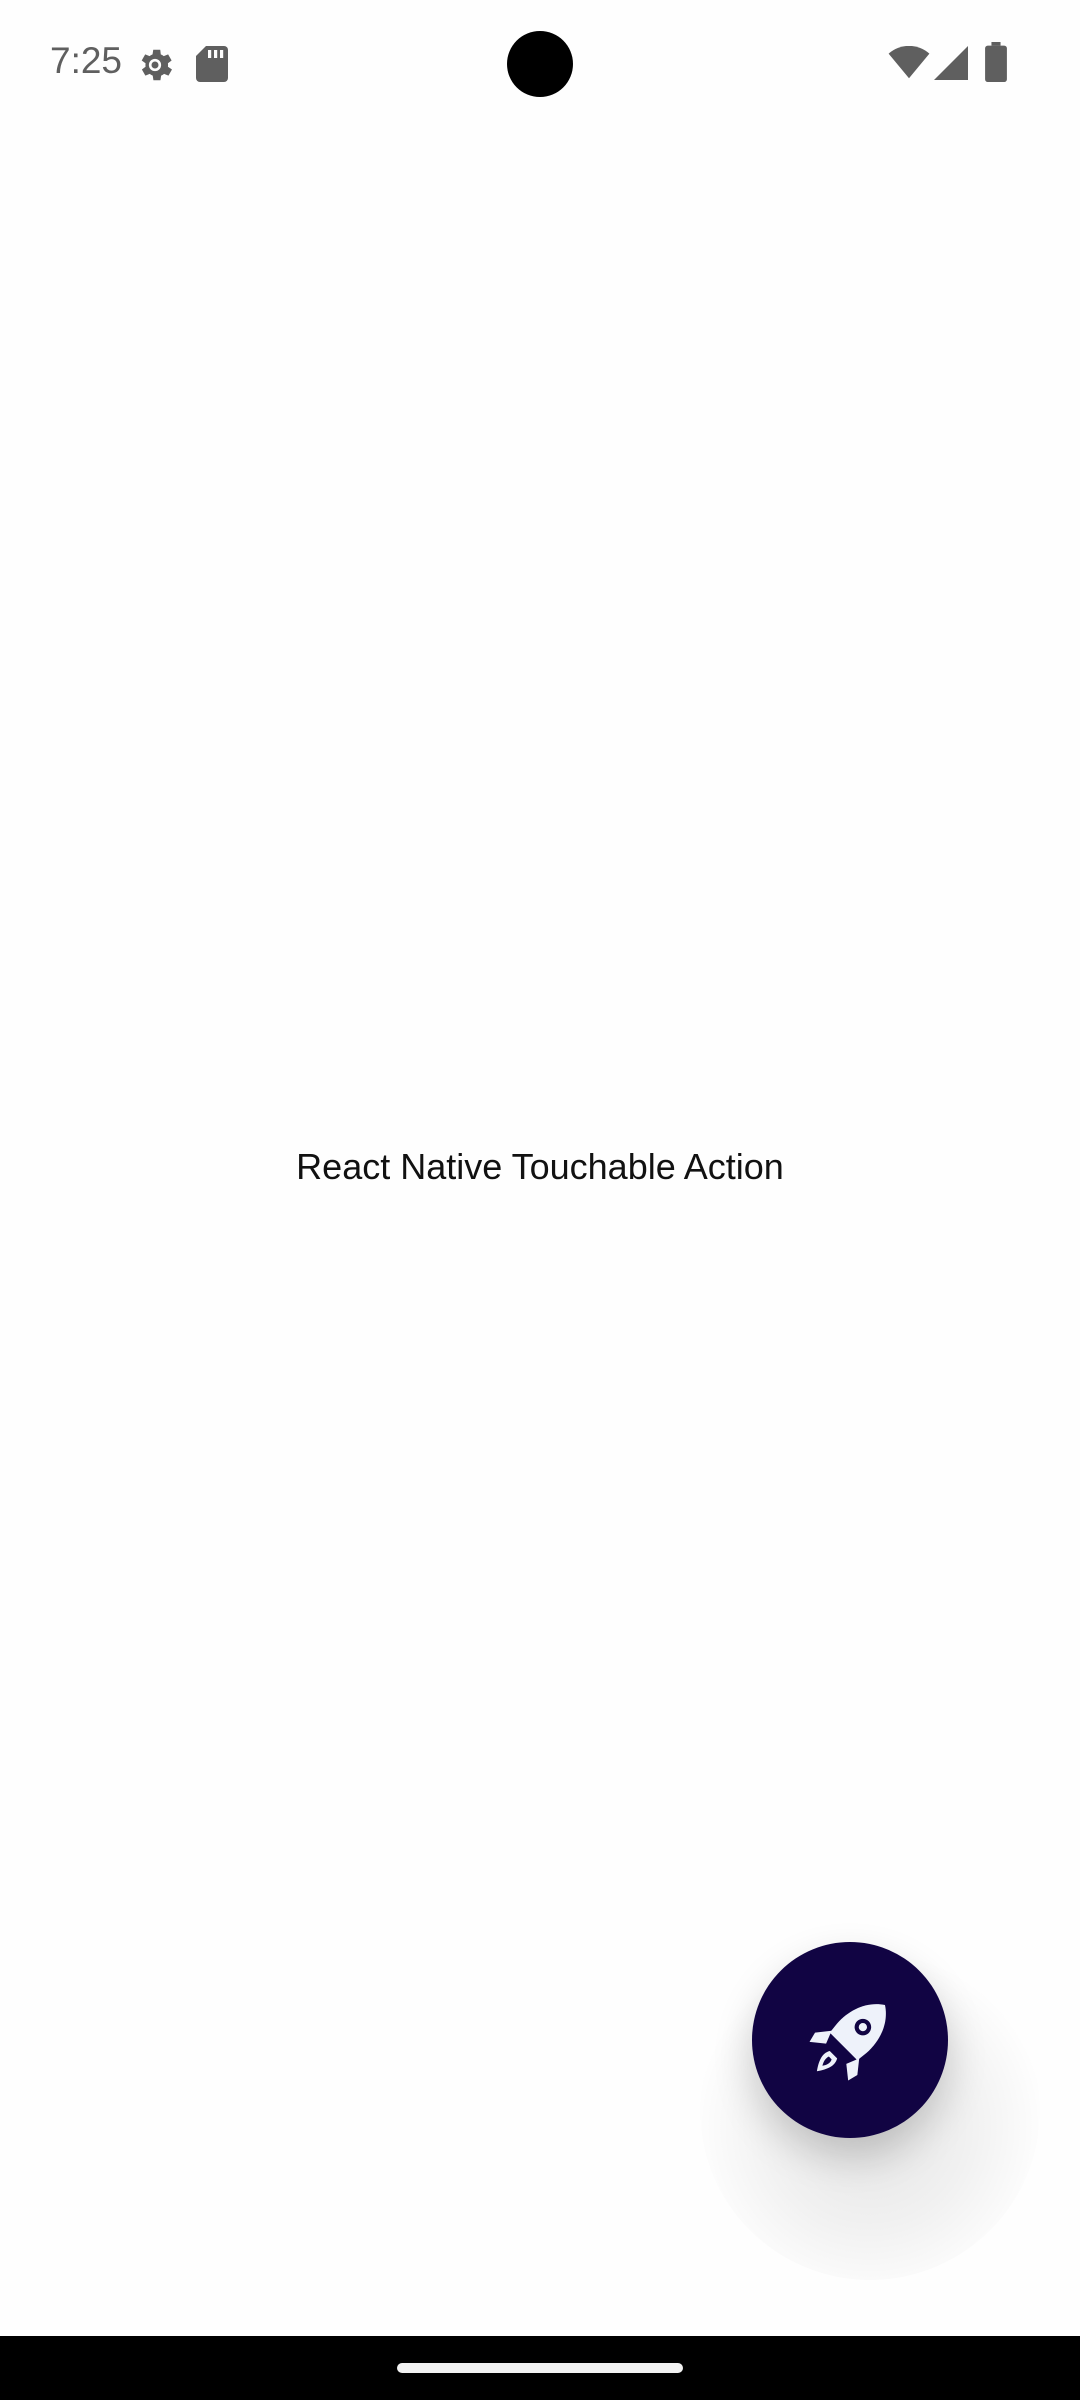 This screenshot has width=1080, height=2400. Describe the element at coordinates (540, 1166) in the screenshot. I see `screen-title: React Native Touchable Action` at that location.